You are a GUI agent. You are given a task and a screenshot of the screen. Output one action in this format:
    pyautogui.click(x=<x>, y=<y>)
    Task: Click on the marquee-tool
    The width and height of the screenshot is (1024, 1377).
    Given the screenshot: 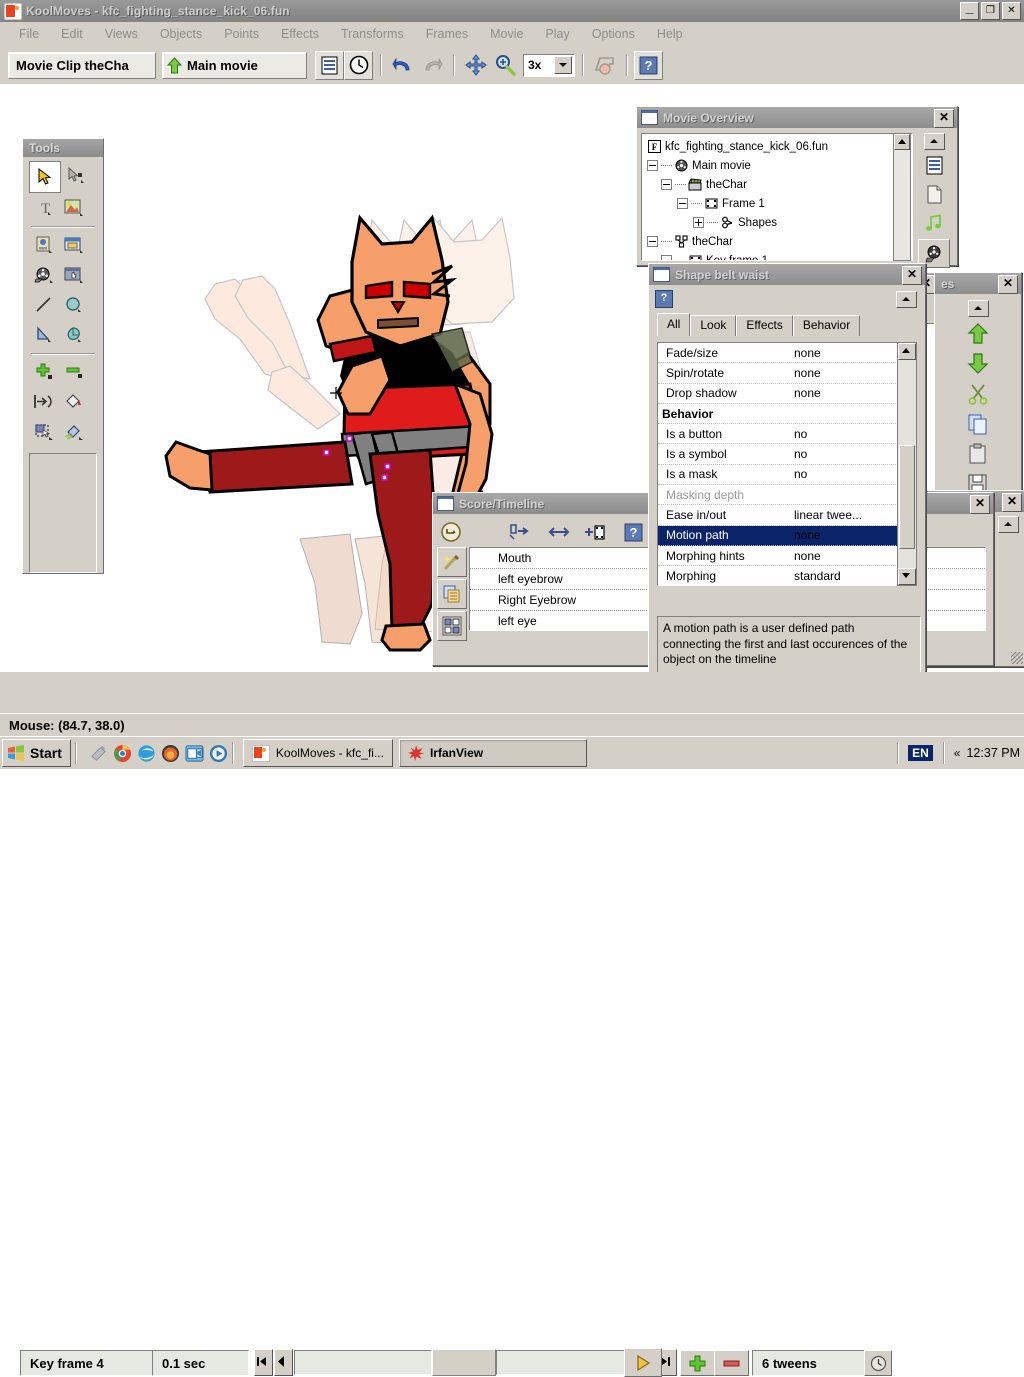 What is the action you would take?
    pyautogui.click(x=44, y=432)
    